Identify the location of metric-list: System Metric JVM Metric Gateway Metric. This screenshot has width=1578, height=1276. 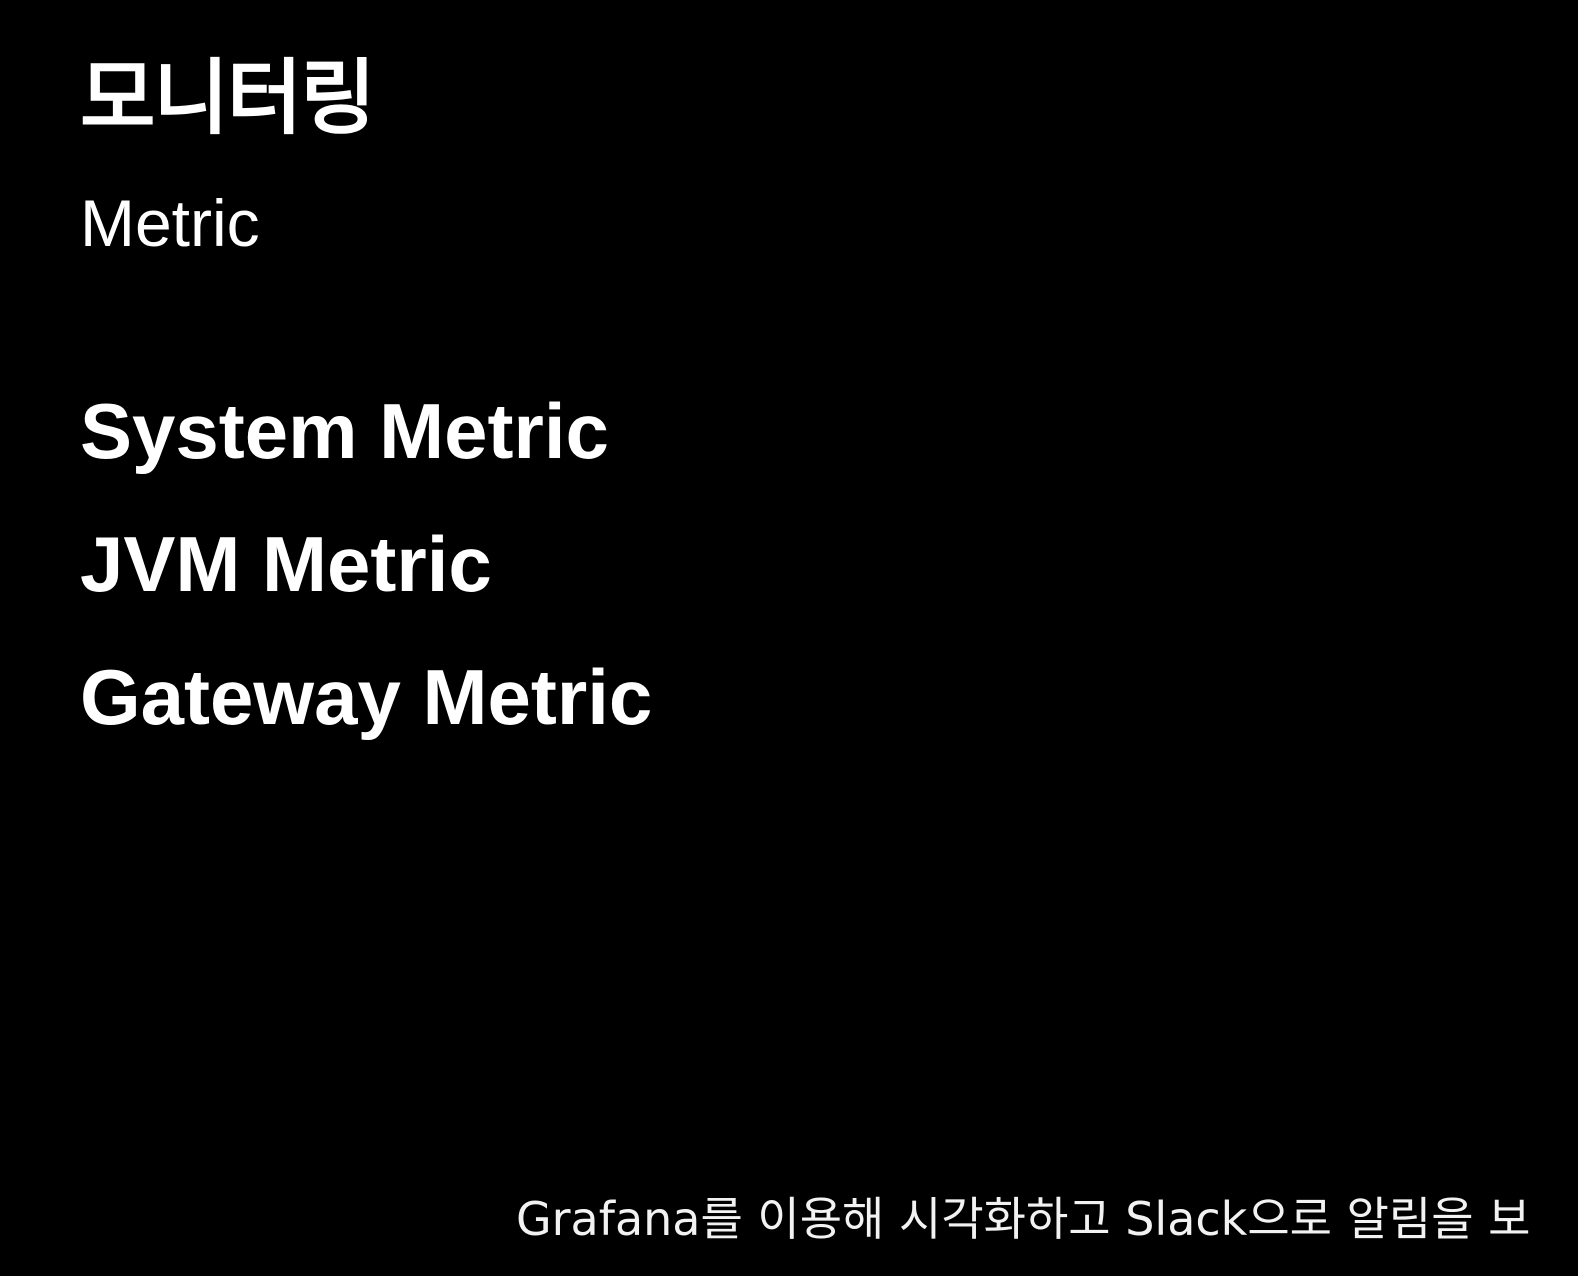
(366, 591).